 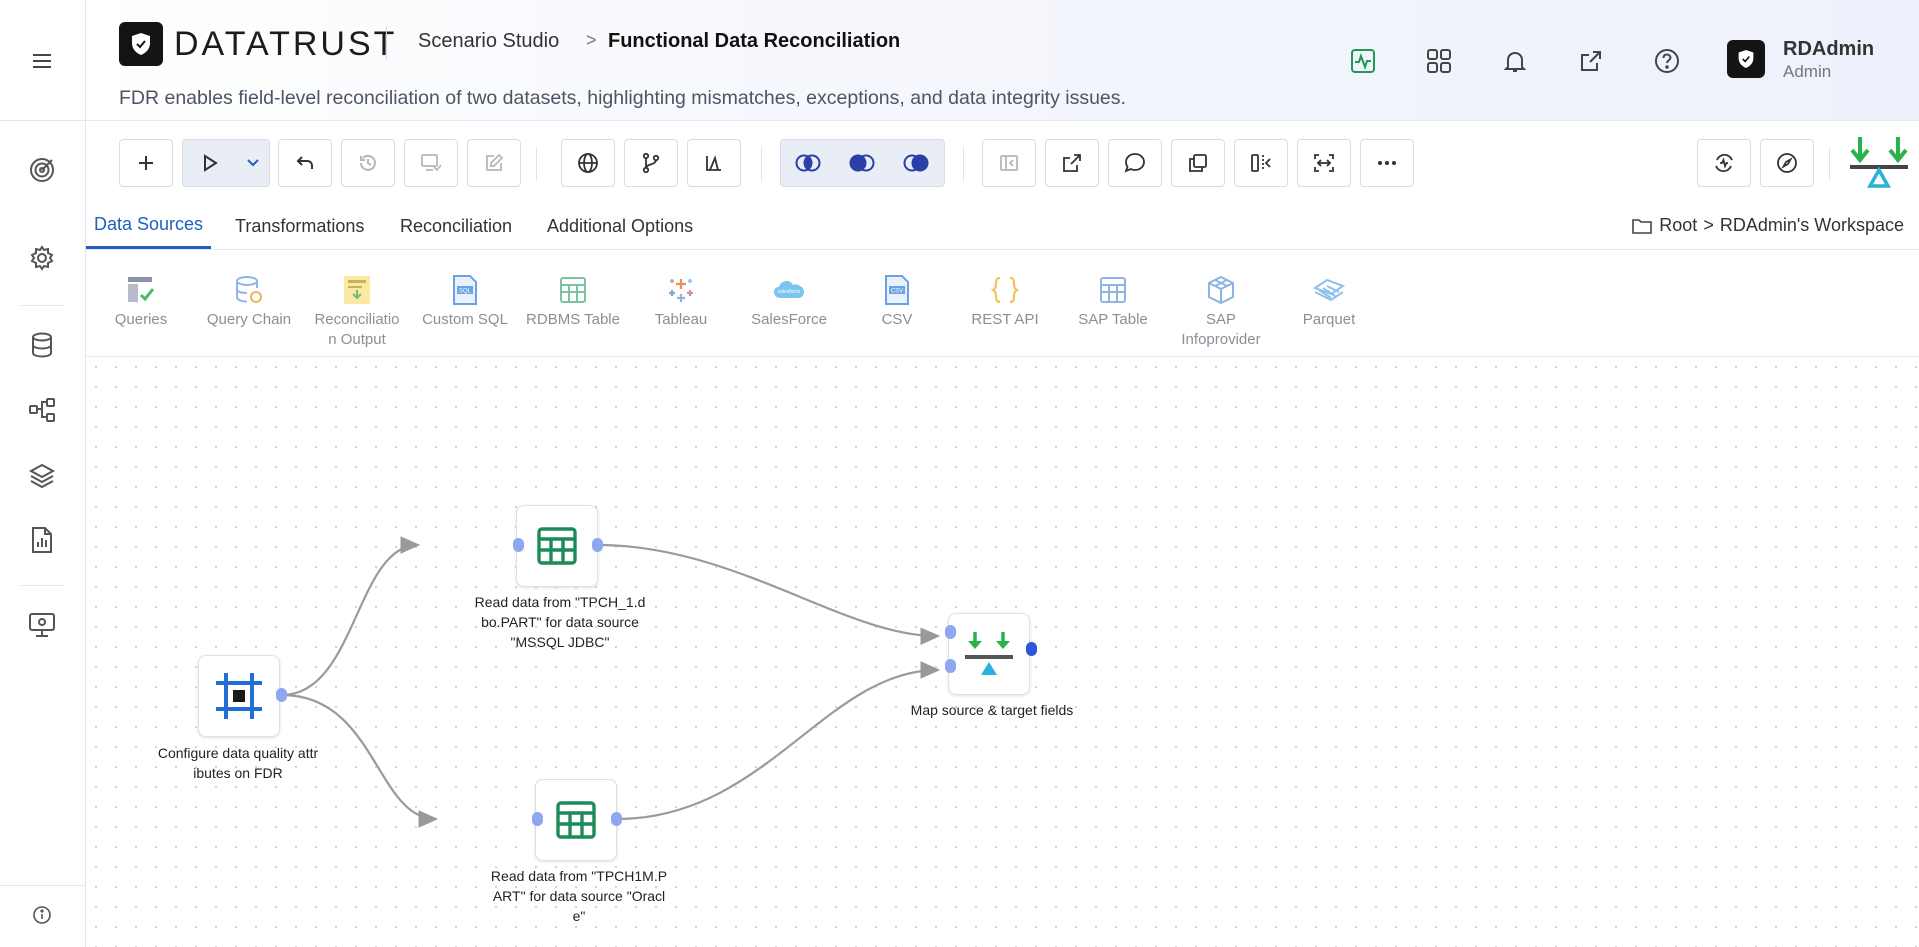 What do you see at coordinates (357, 311) in the screenshot?
I see `palette-item-reconciliation-output: Reconciliatio n Output` at bounding box center [357, 311].